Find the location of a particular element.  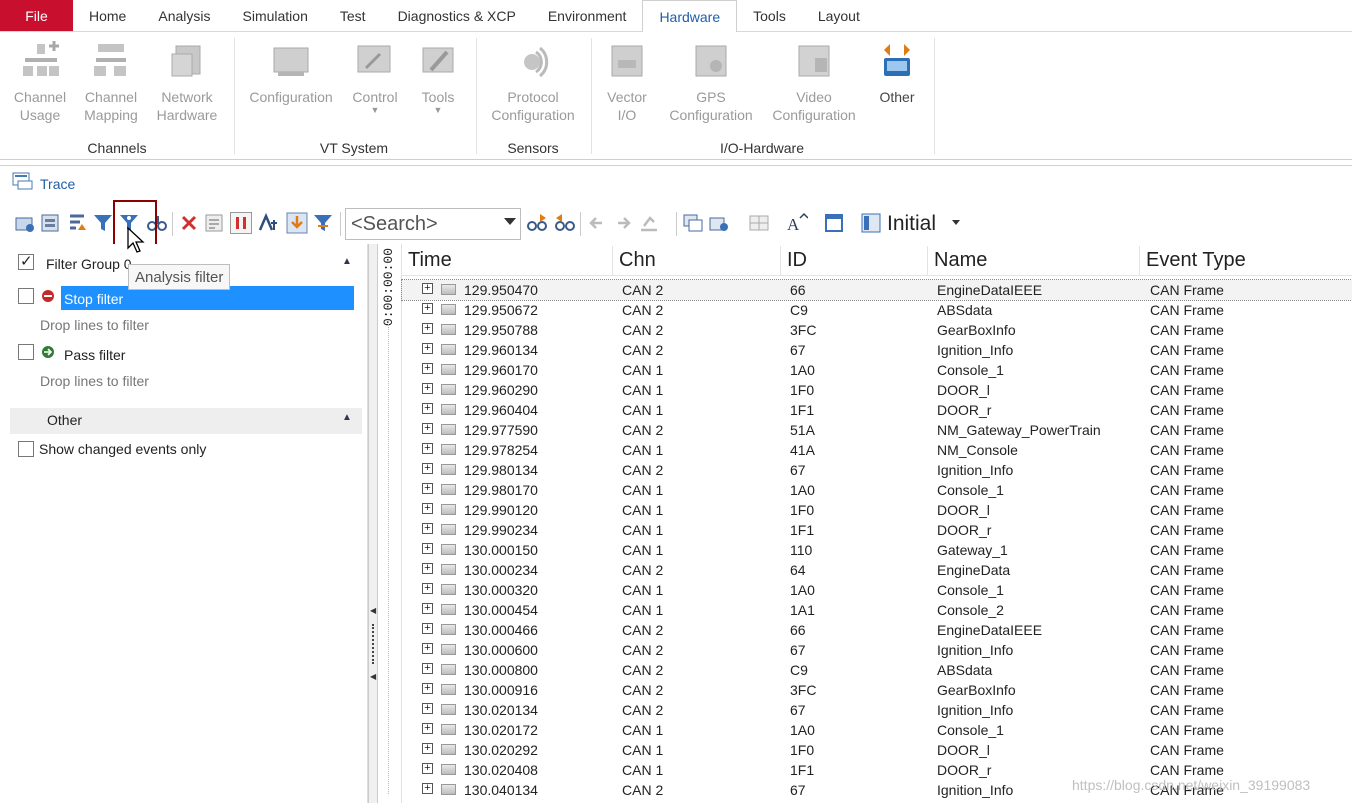

table-row: +129.980170 CAN 1 1A0 Console_1 CAN Frame is located at coordinates (877, 490).